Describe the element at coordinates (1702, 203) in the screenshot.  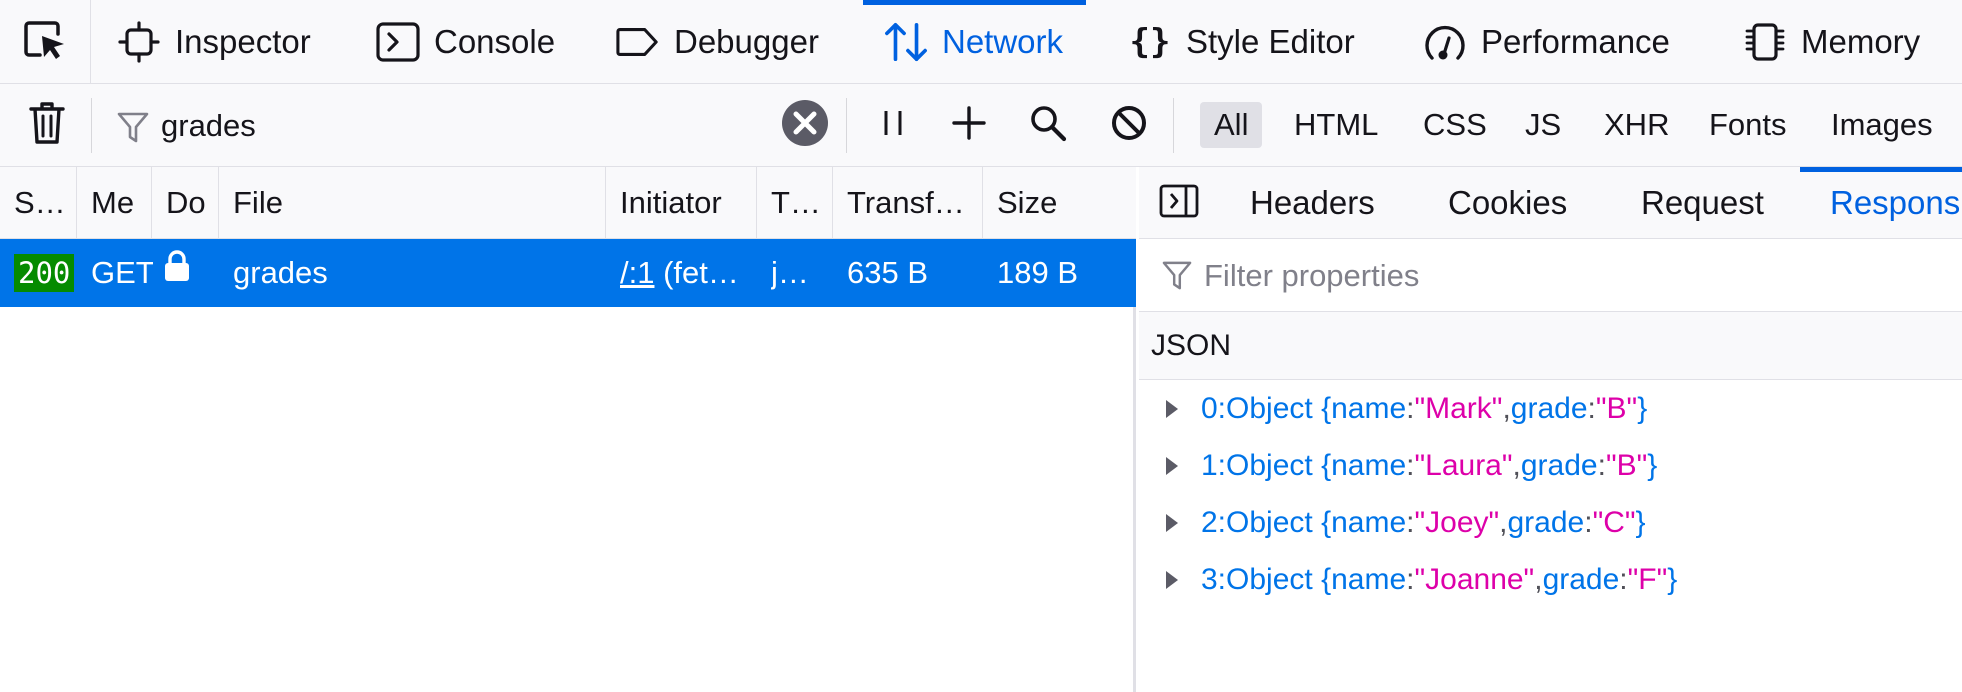
I see `tab-request: Request` at that location.